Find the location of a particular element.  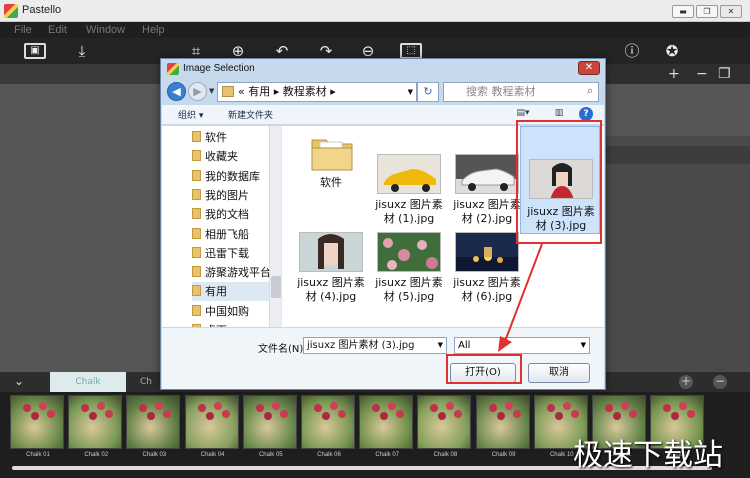

nav-item: 我的文档 is located at coordinates (232, 214).